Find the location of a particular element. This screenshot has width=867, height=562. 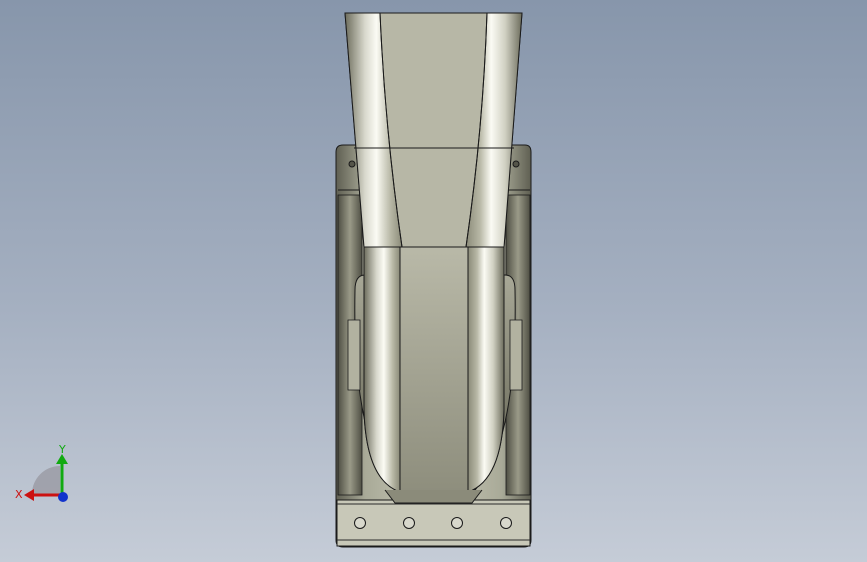

x-axis-label: X is located at coordinates (19, 494).